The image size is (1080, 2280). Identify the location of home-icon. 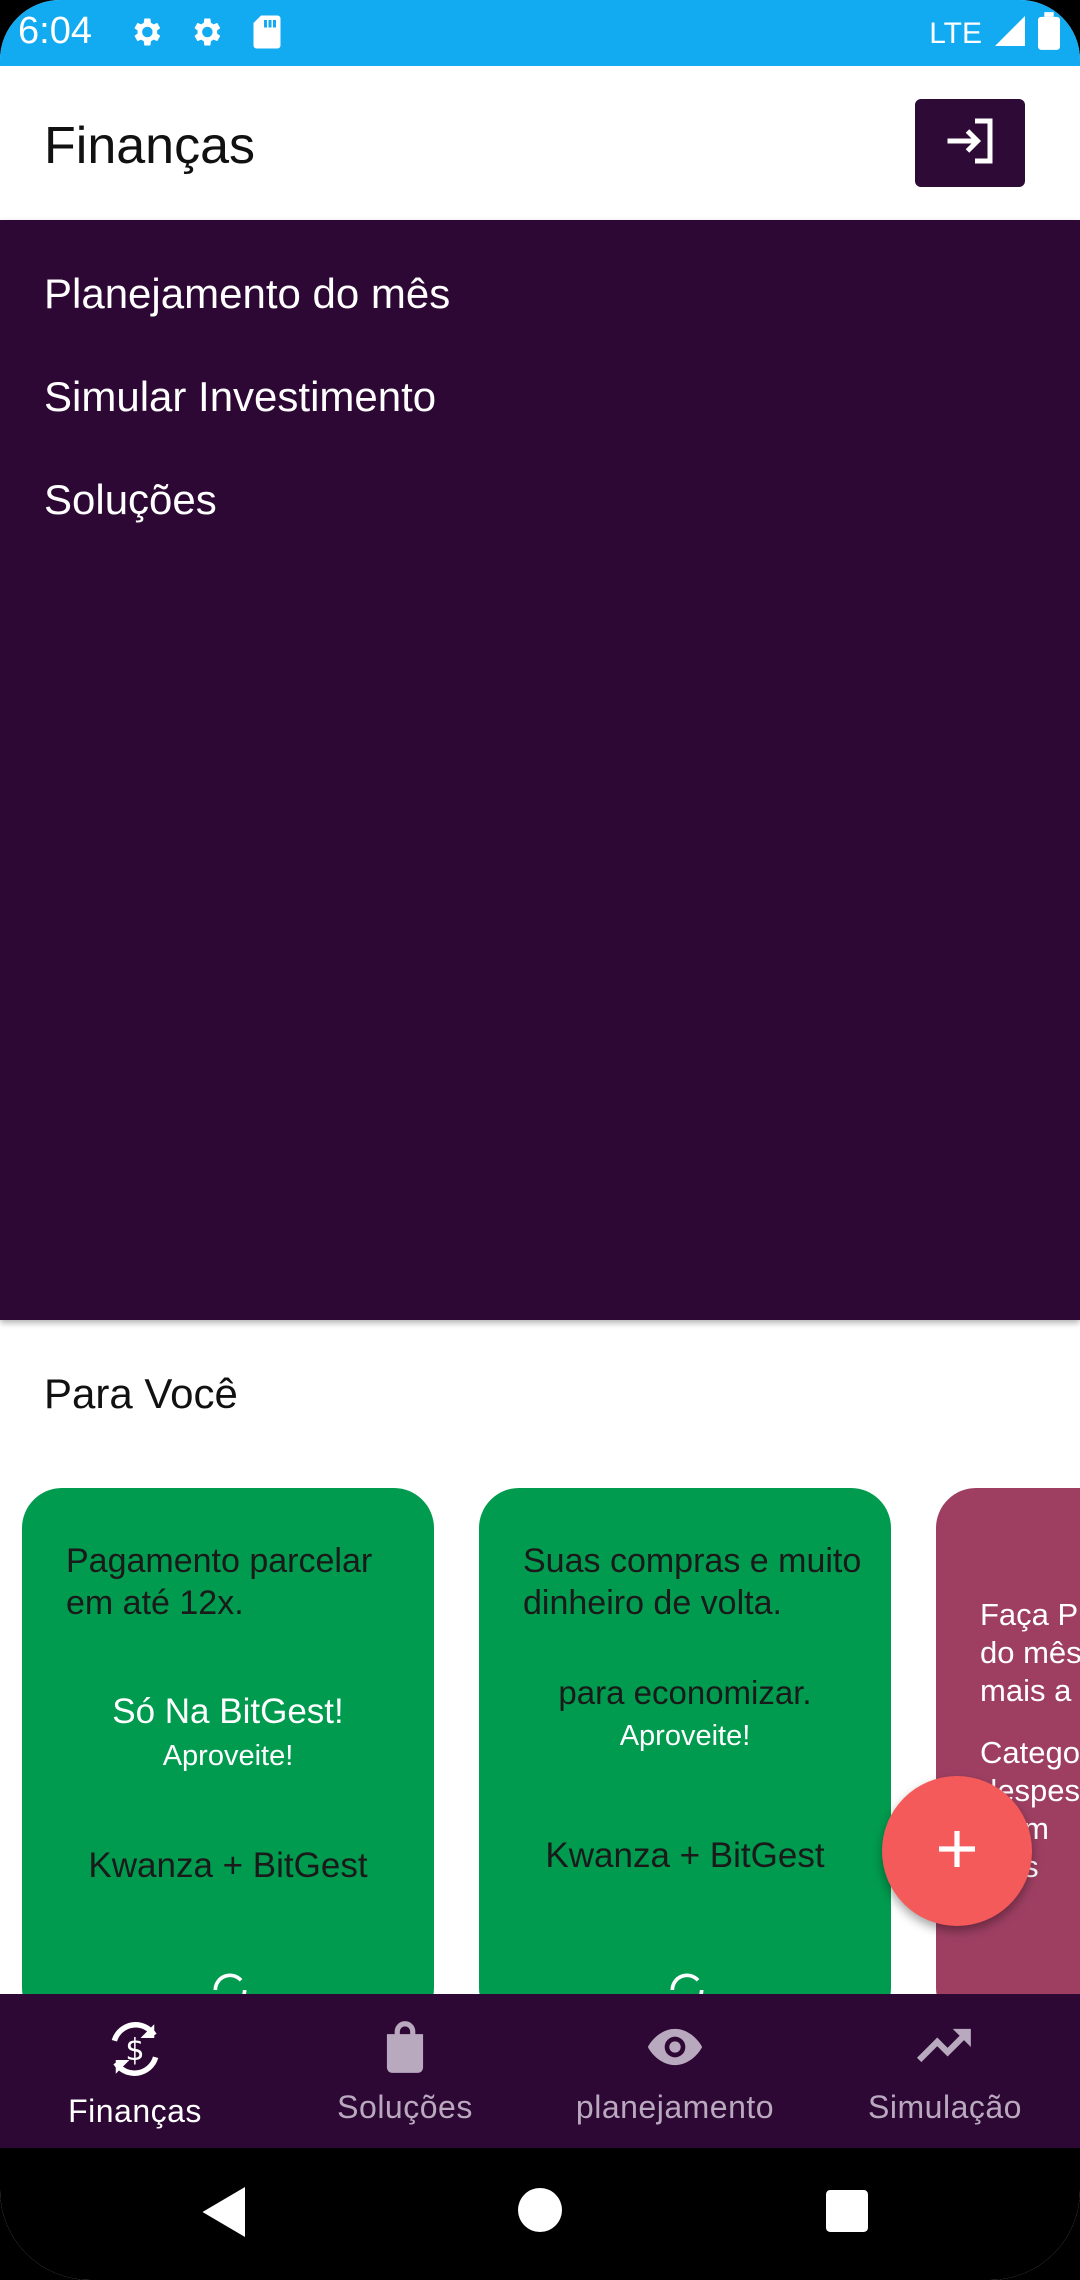
(540, 2212).